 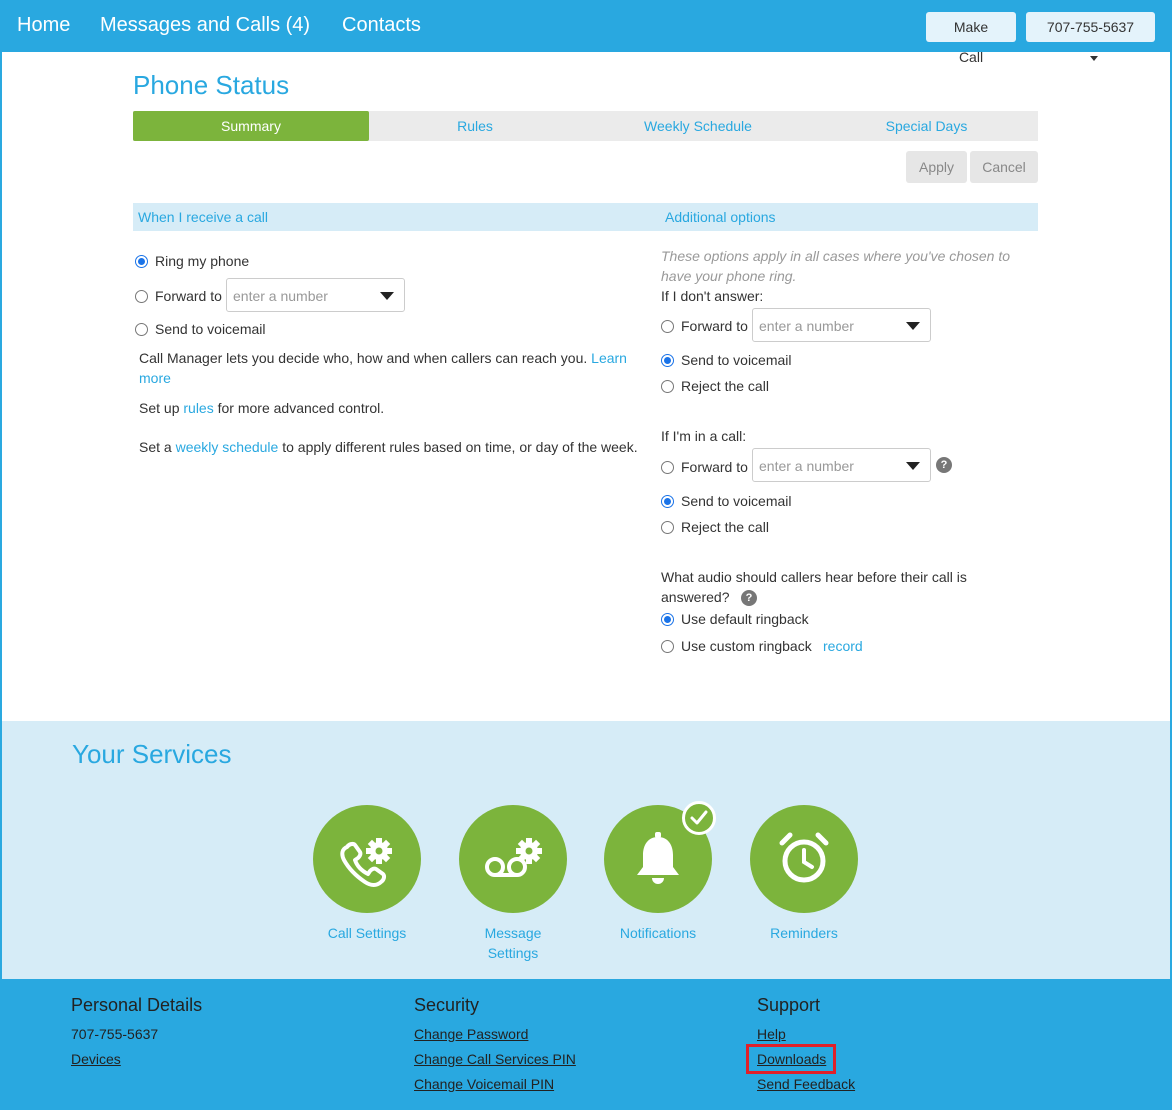 I want to click on call-settings-label: Call Settings, so click(x=367, y=933).